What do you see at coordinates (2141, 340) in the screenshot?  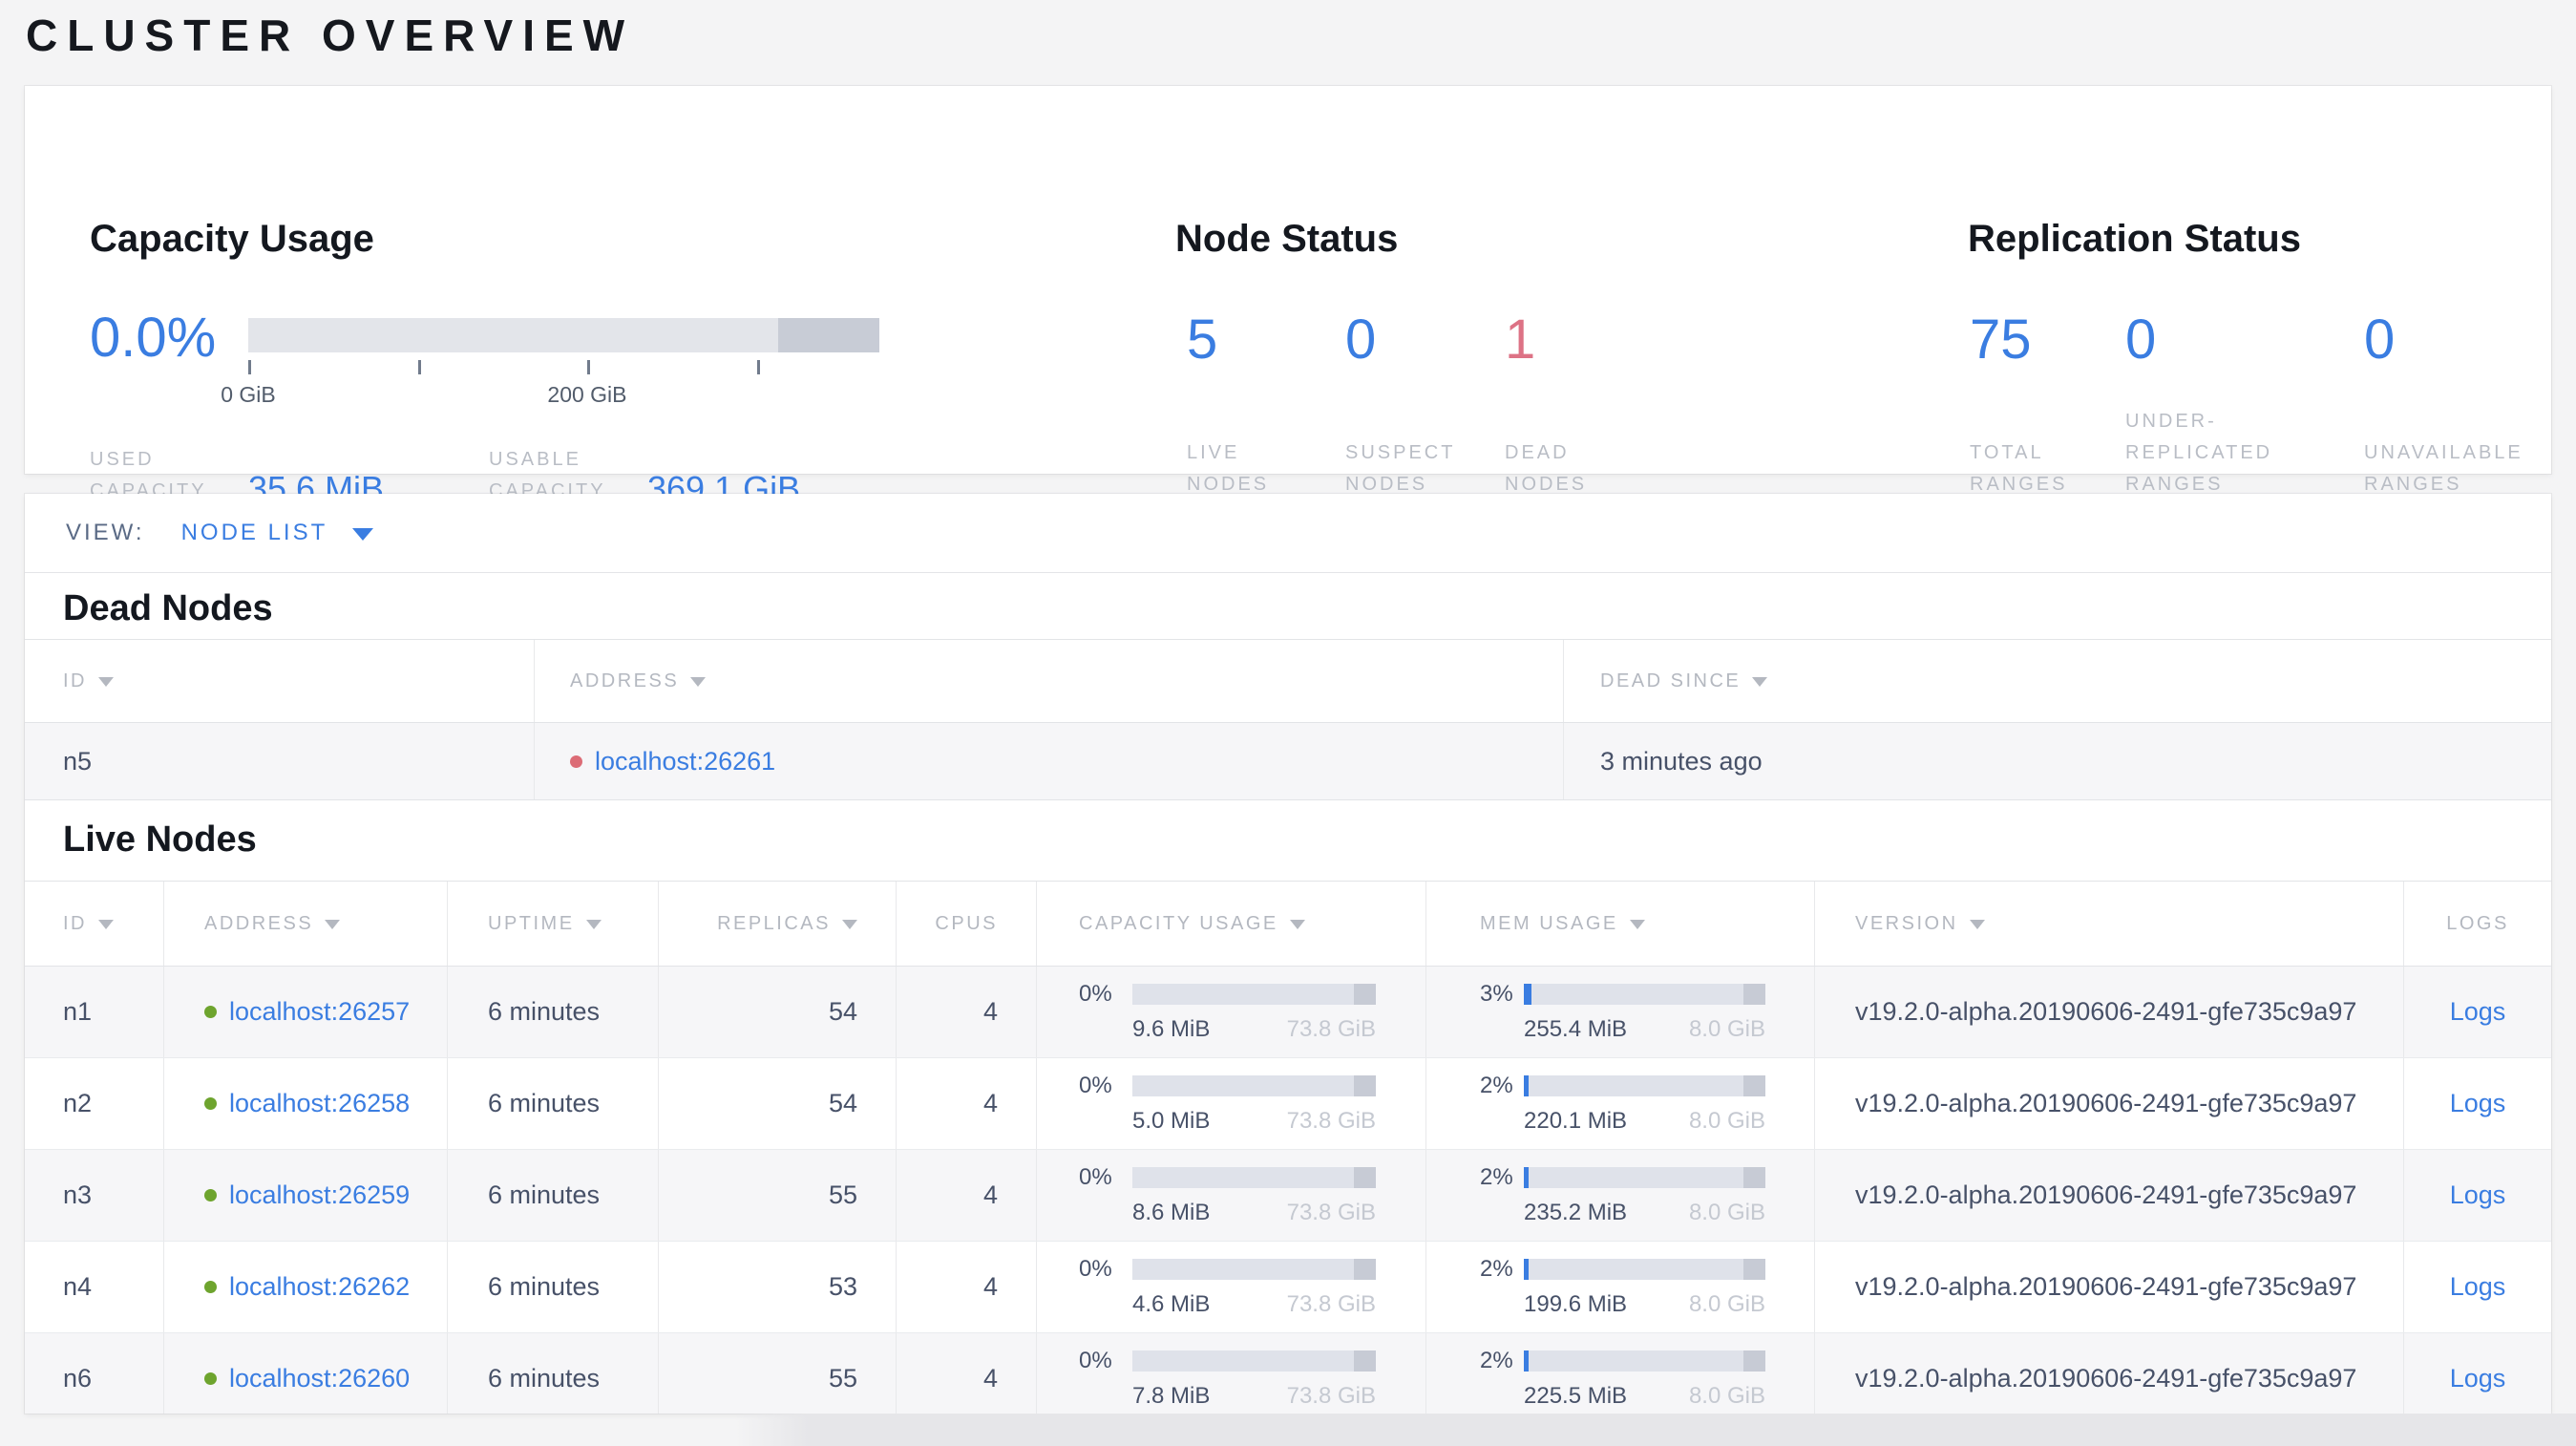 I see `under-replicated-count: 0` at bounding box center [2141, 340].